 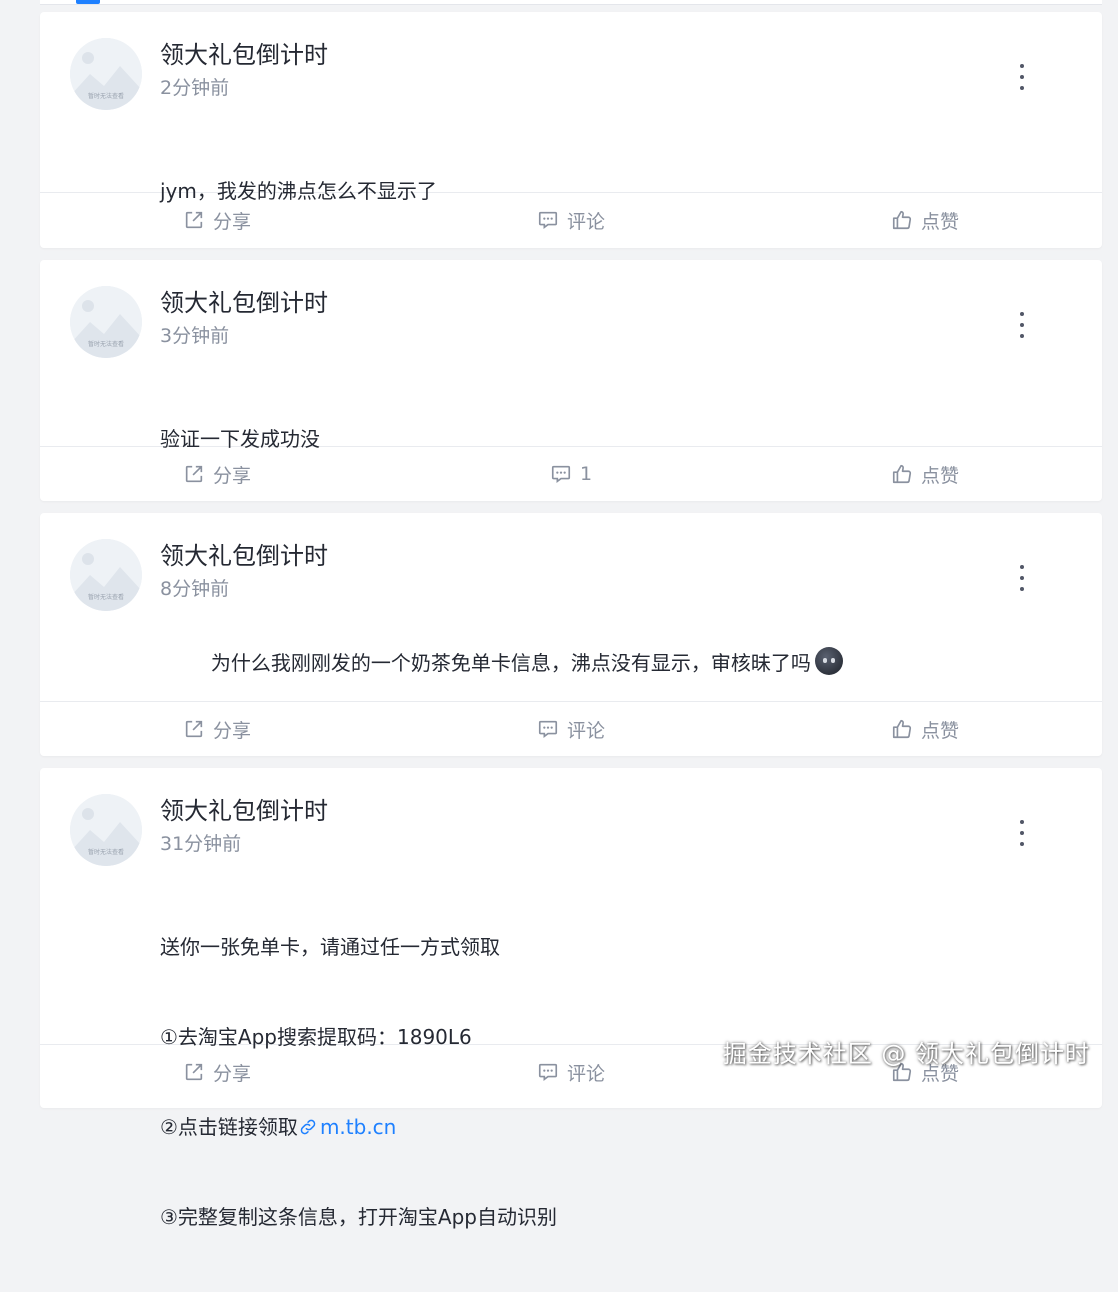 I want to click on post-content: 为什么我刚刚发的一个奶茶免单卡信息，沸点没有显示，审核昧了吗, so click(x=591, y=662).